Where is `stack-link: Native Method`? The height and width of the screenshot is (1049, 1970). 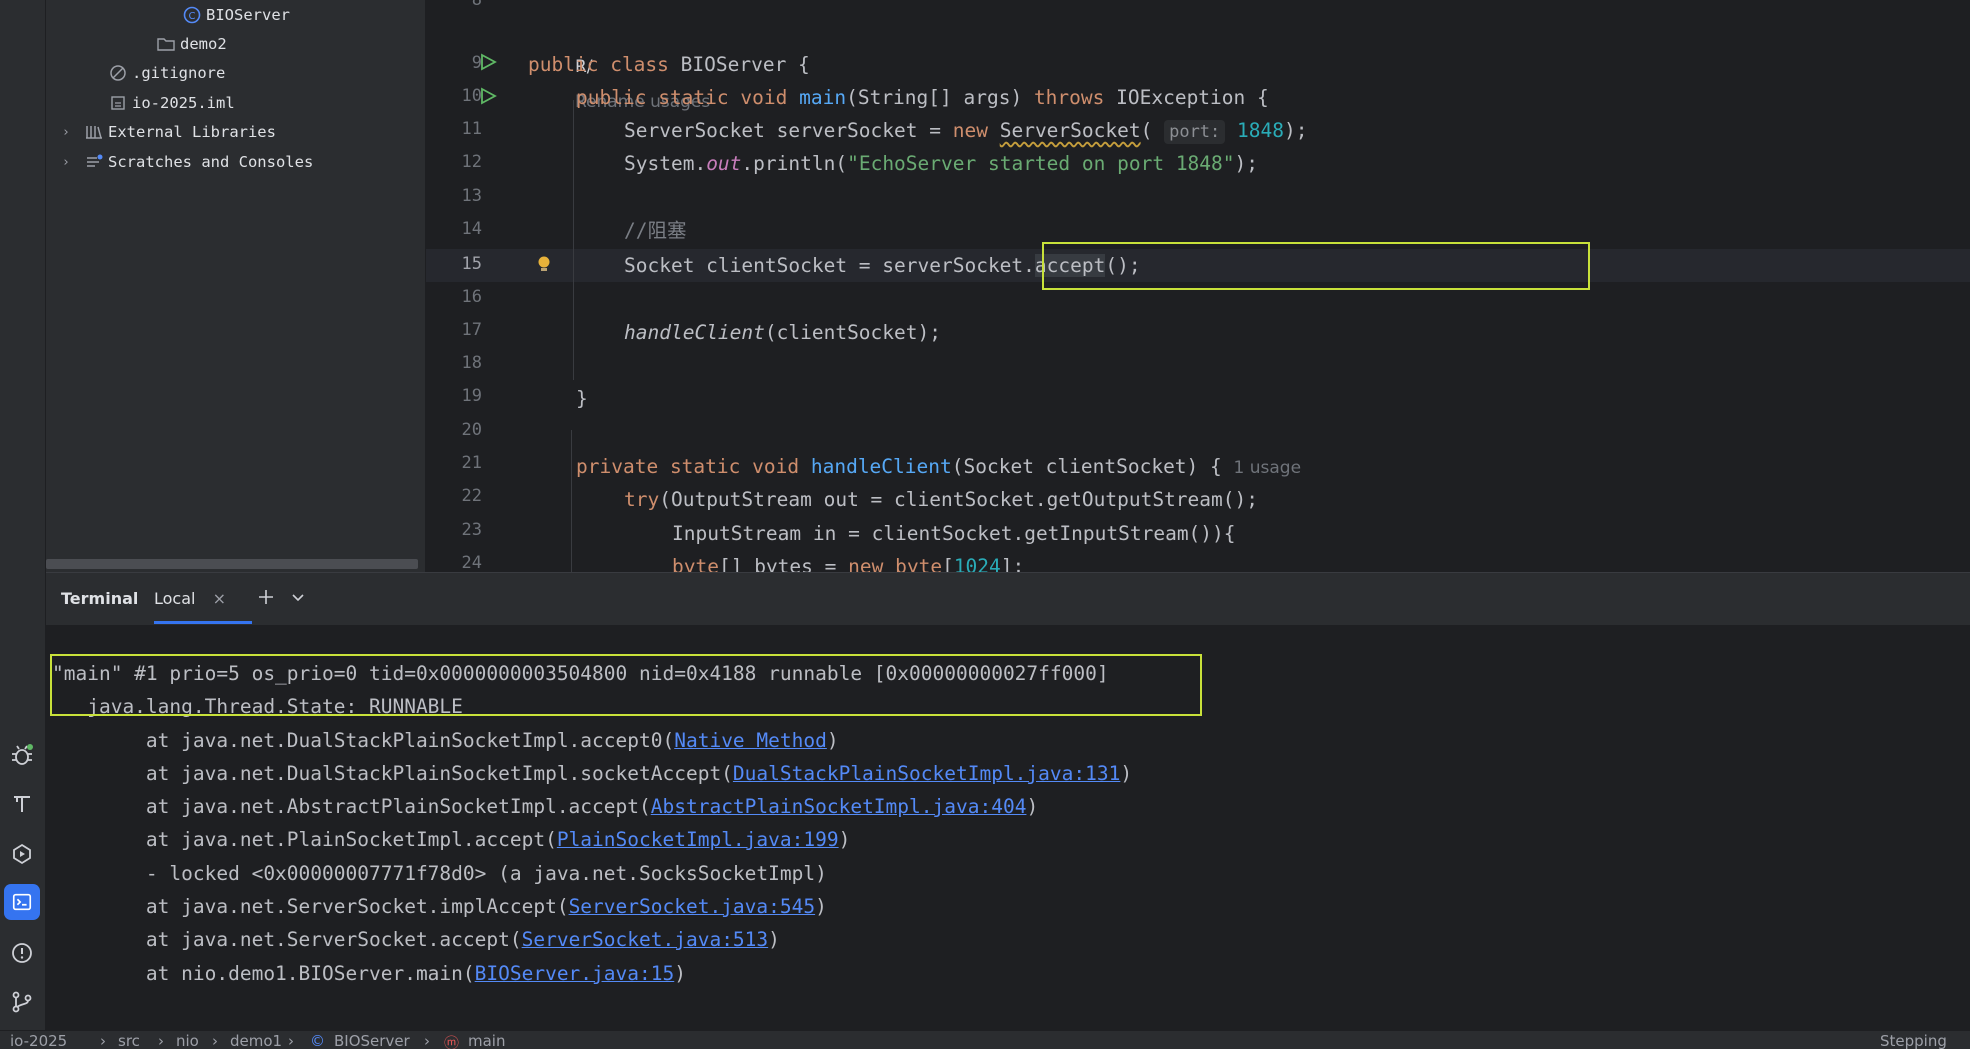
stack-link: Native Method is located at coordinates (750, 740).